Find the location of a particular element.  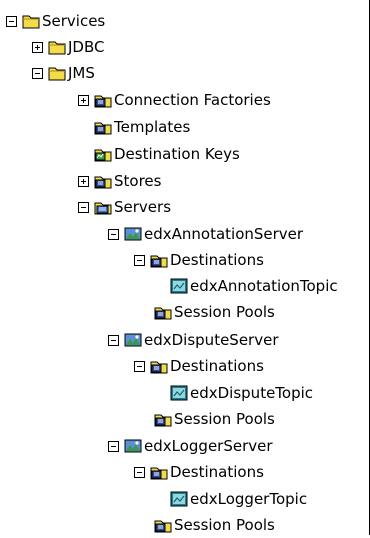

tree-node-edxdisputeserver: edxDisputeServer is located at coordinates (193, 340).